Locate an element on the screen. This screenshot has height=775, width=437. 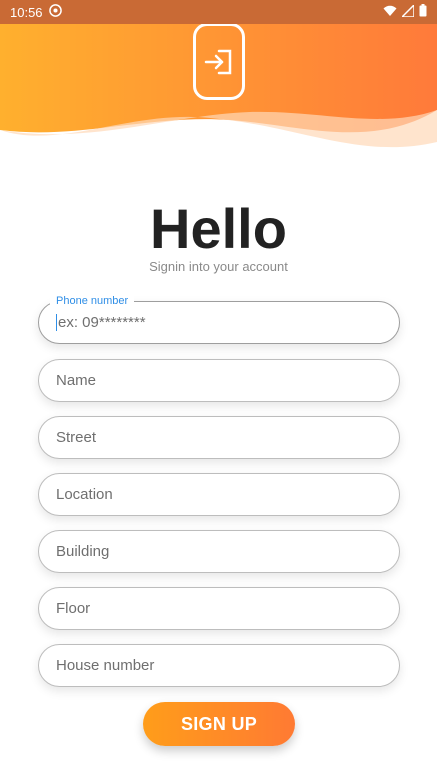
page-subtitle: Signin into your account is located at coordinates (218, 266).